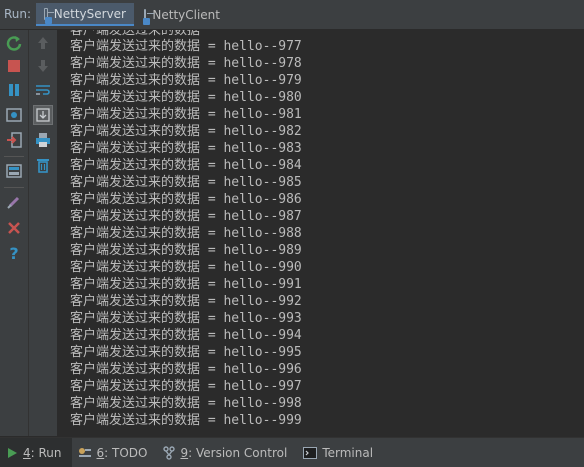 This screenshot has width=584, height=467. I want to click on tab-label: NettyServer, so click(89, 13).